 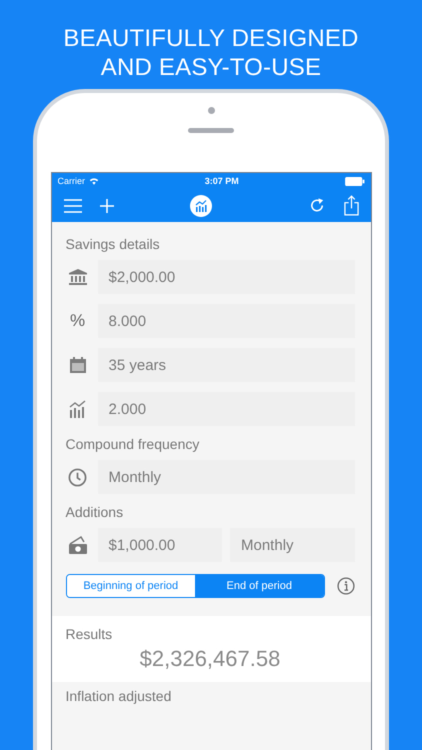 I want to click on speaker-icon, so click(x=211, y=130).